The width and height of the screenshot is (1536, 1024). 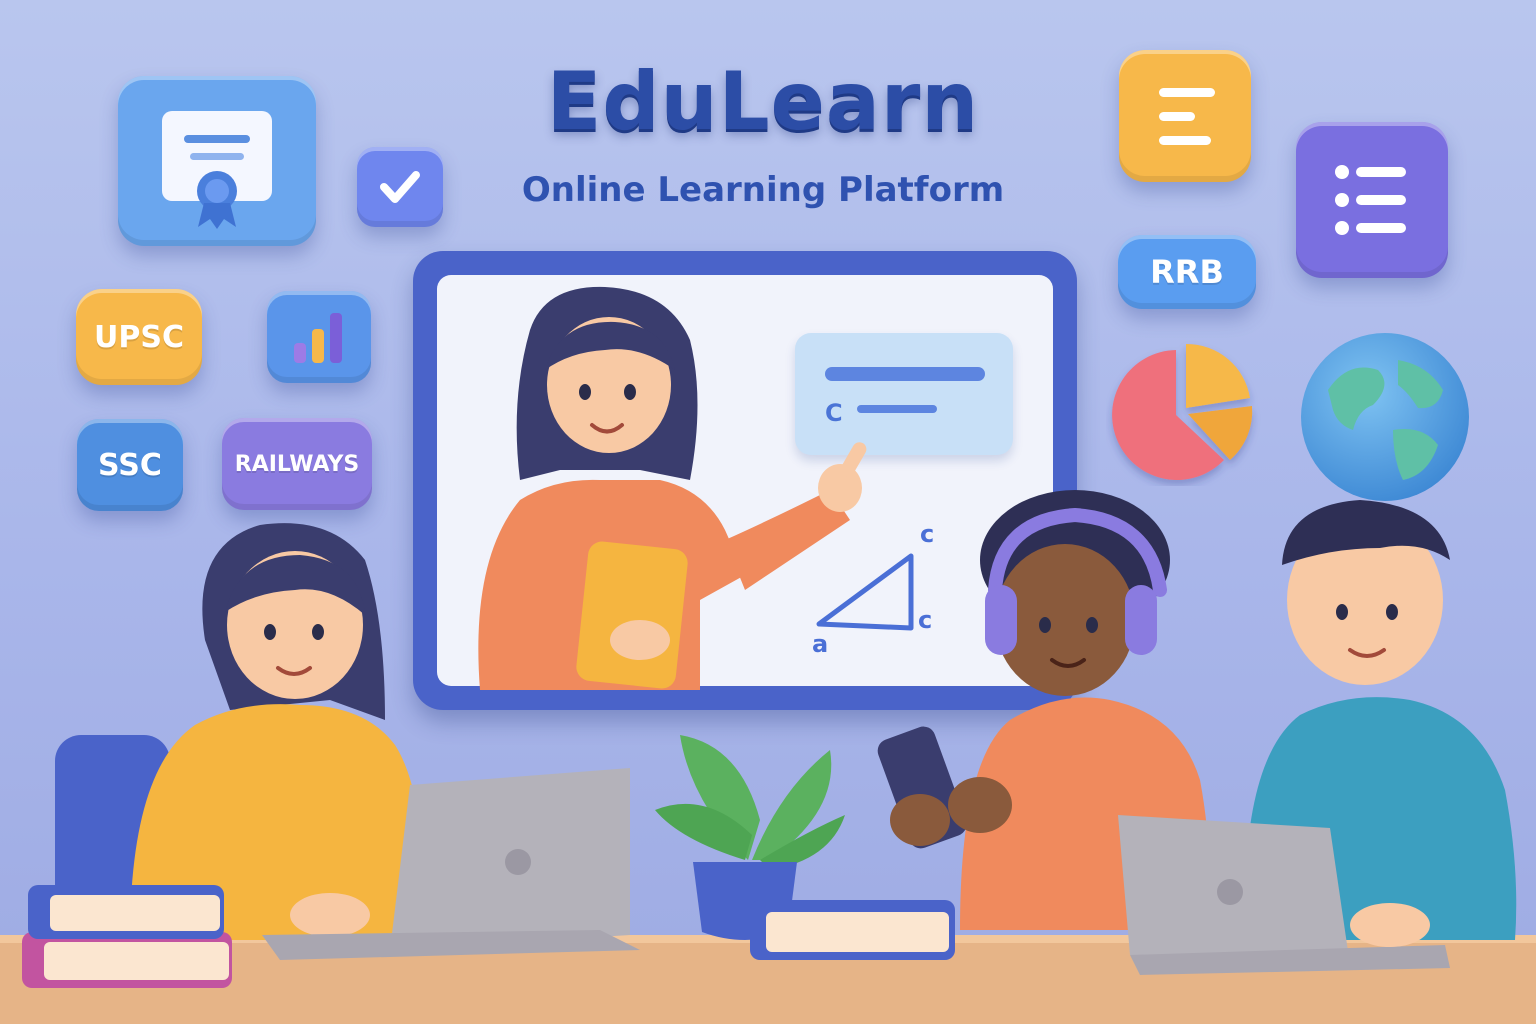 What do you see at coordinates (672, 488) in the screenshot?
I see `teacher-figure` at bounding box center [672, 488].